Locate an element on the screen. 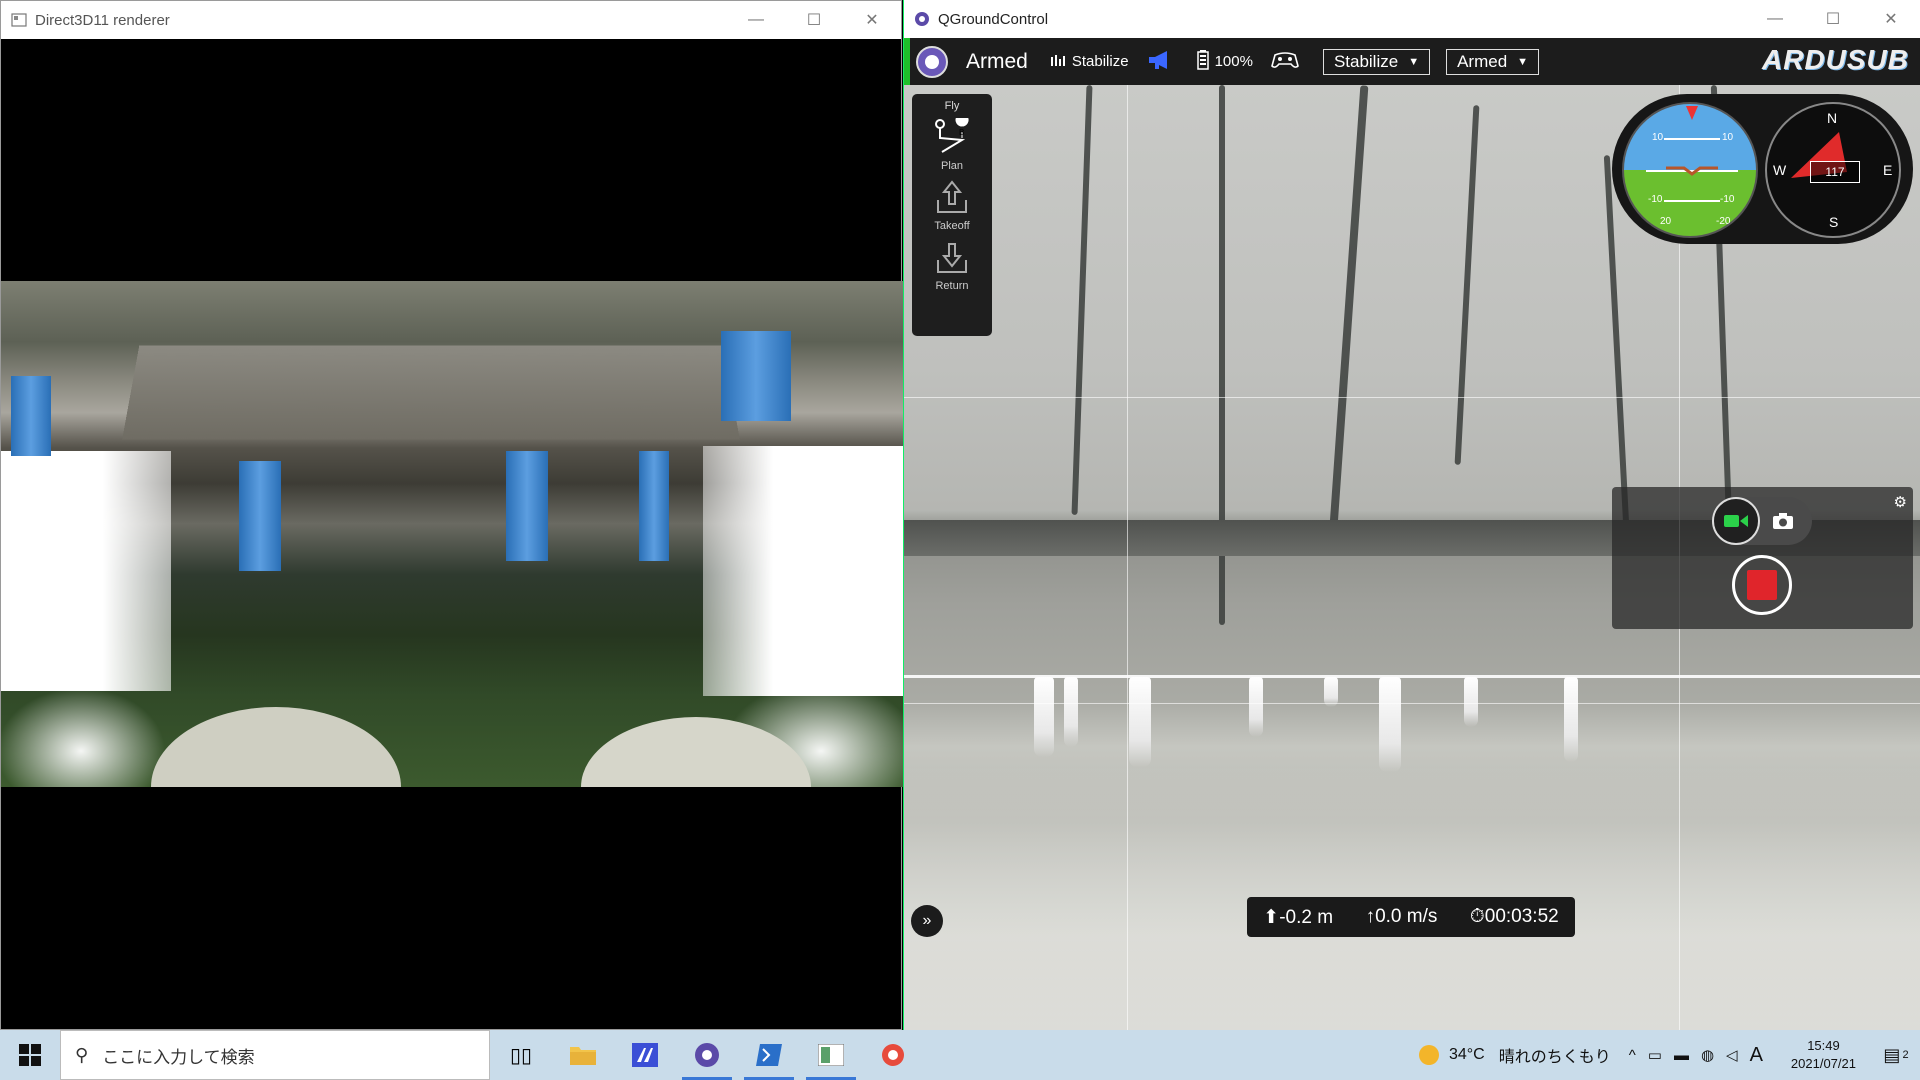 The height and width of the screenshot is (1080, 1920). taskbar-clock: 15:49 2021/07/21 is located at coordinates (1823, 1055).